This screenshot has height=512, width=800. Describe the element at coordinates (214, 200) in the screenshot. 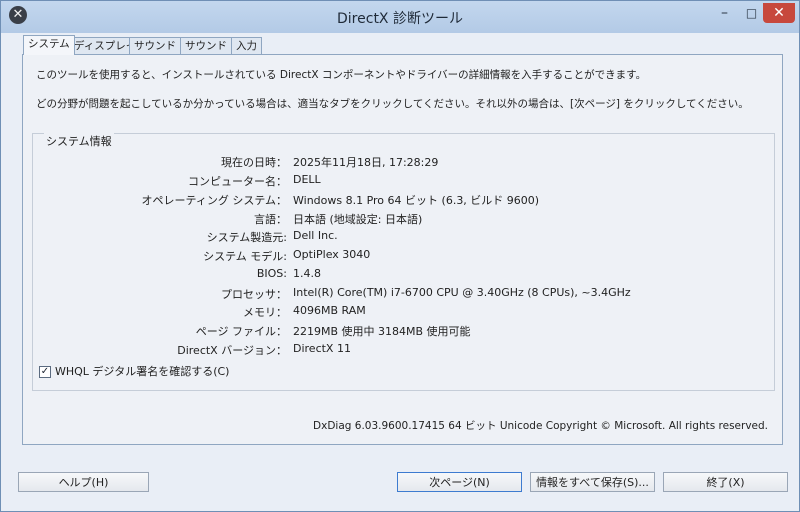

I see `info-label: オペレーティング システム：` at that location.